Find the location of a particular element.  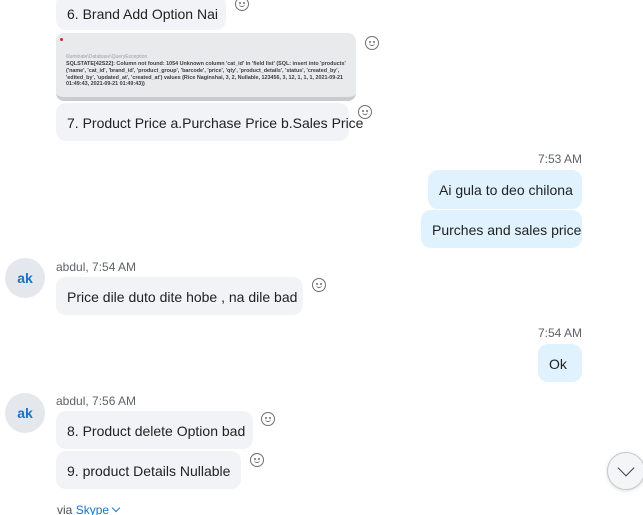

message-timestamp: 7:53 AM is located at coordinates (559, 159).